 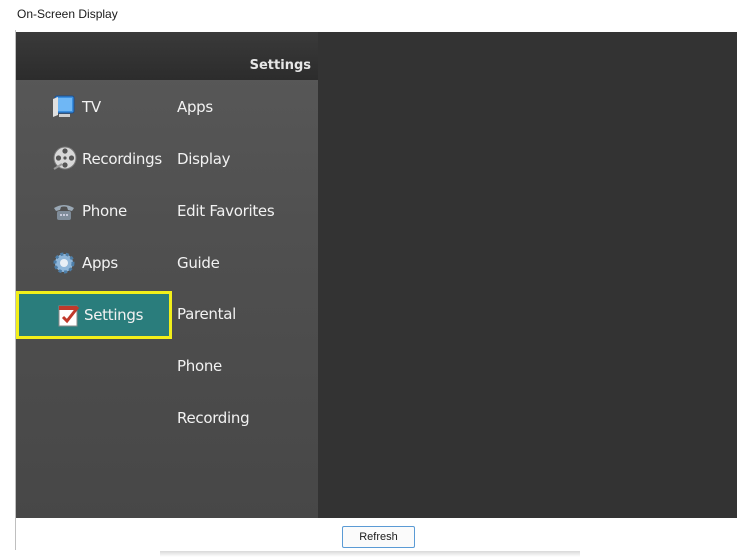 I want to click on submenu-item-parental: Parental, so click(x=206, y=314).